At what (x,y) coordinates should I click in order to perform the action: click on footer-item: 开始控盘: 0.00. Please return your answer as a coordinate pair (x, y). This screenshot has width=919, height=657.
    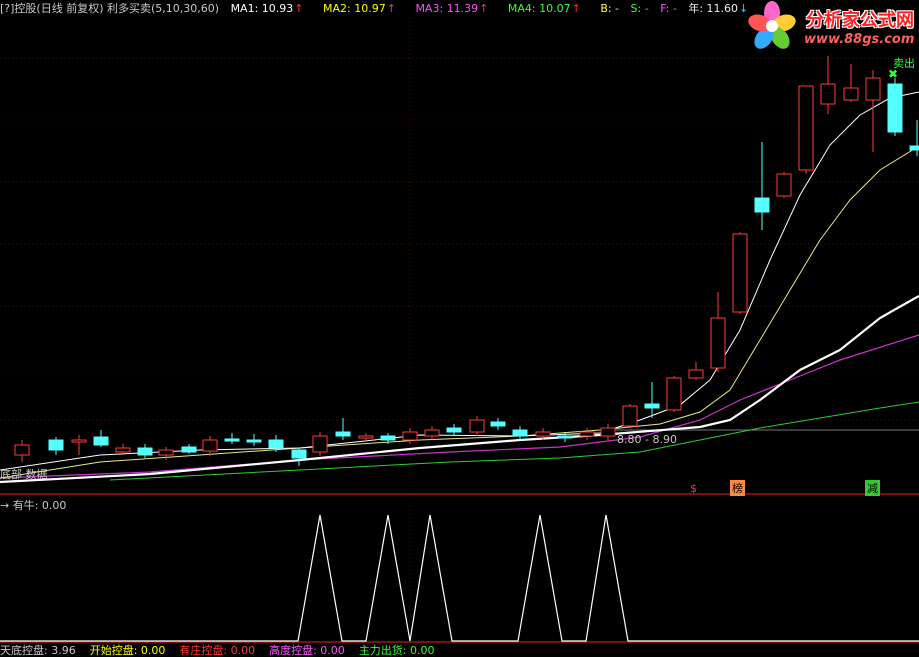
    Looking at the image, I should click on (127, 650).